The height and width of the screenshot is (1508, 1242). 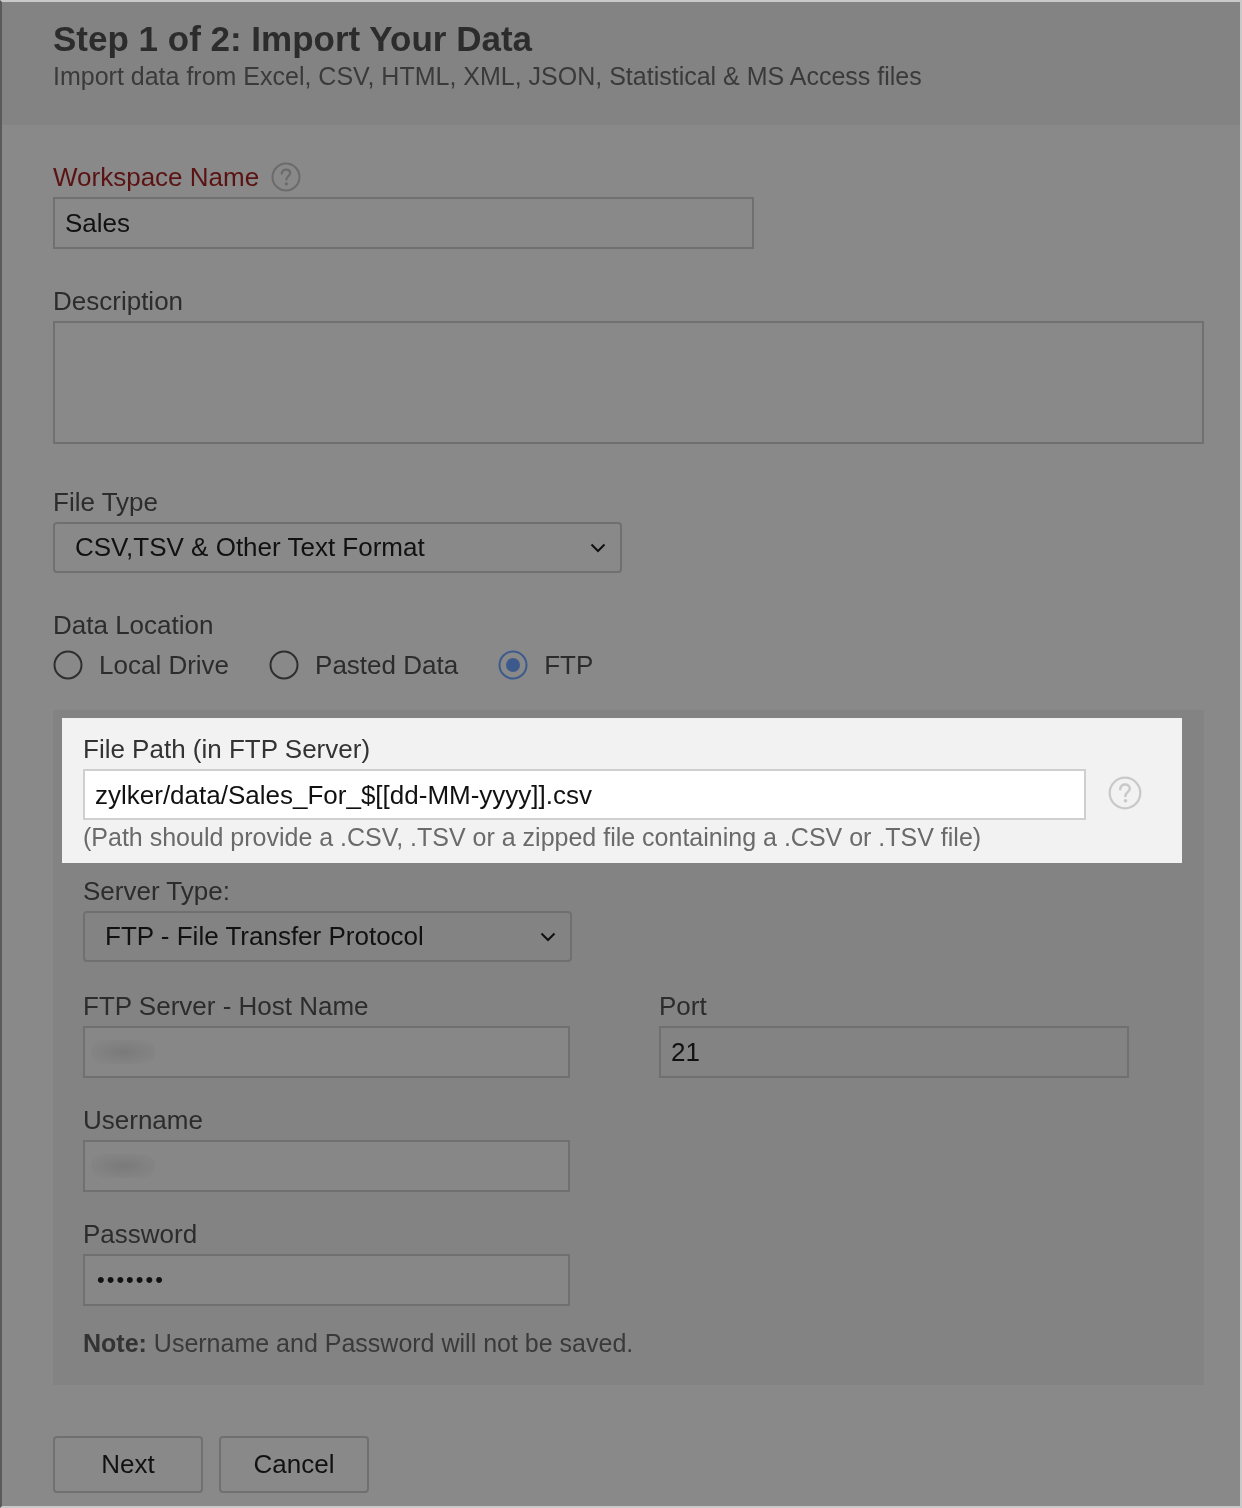 What do you see at coordinates (364, 665) in the screenshot?
I see `radio-button: Pasted Data` at bounding box center [364, 665].